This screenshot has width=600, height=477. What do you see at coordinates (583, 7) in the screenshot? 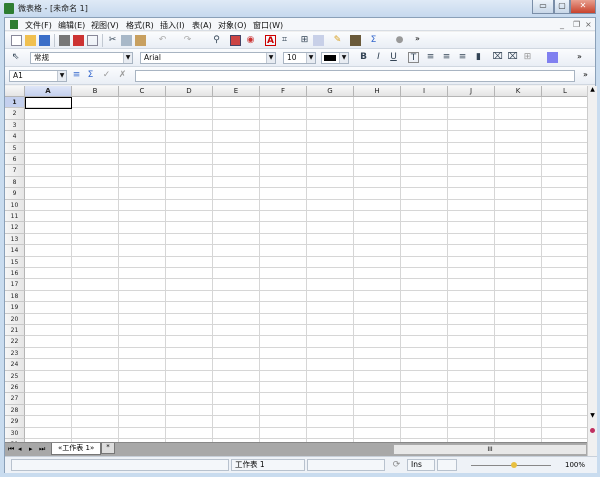
I see `close-button: ✕` at bounding box center [583, 7].